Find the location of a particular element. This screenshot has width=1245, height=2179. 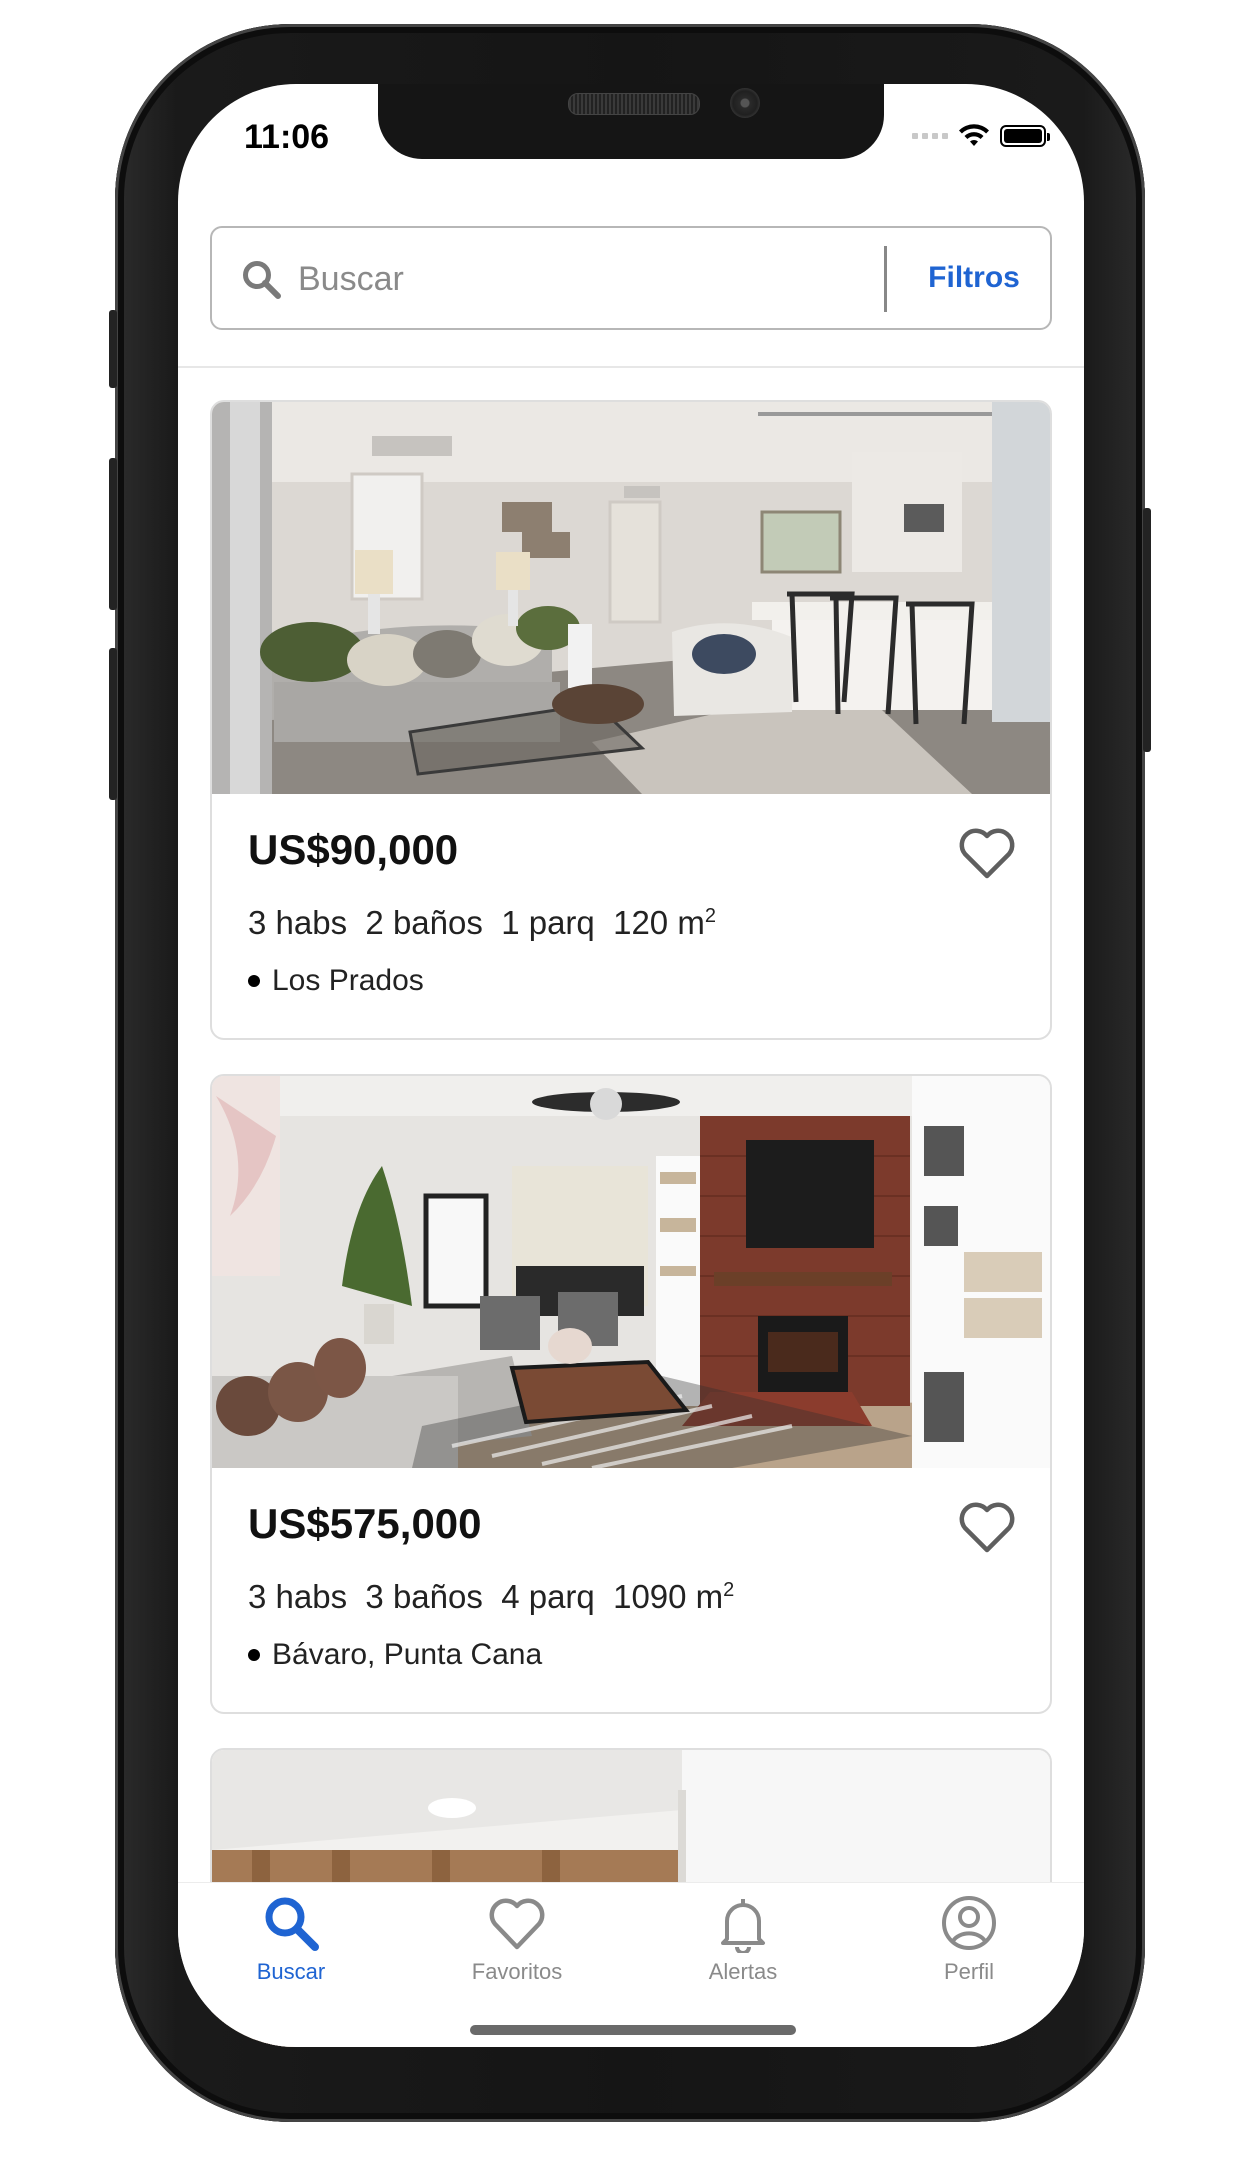

listing-specs-text: 3 habs 2 baños 1 parq 120 m is located at coordinates (476, 922).